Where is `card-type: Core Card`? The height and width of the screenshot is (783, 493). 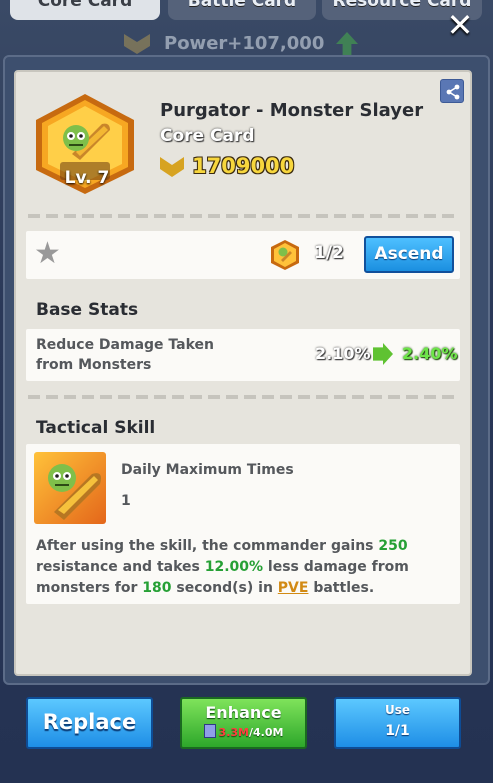
card-type: Core Card is located at coordinates (207, 136).